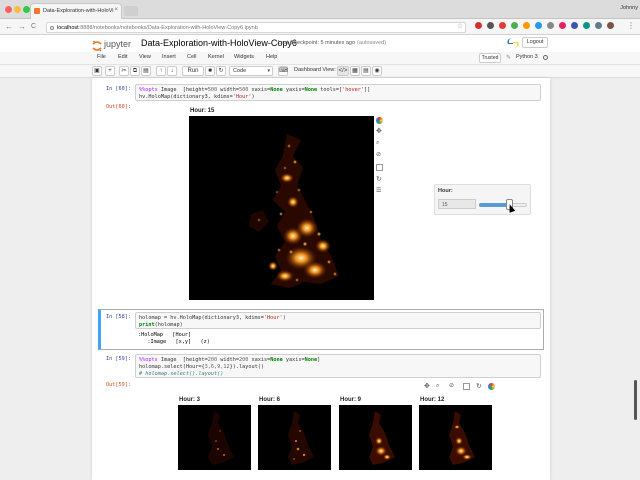 The width and height of the screenshot is (640, 480). Describe the element at coordinates (432, 400) in the screenshot. I see `small-plot-title: Hour: 12` at that location.